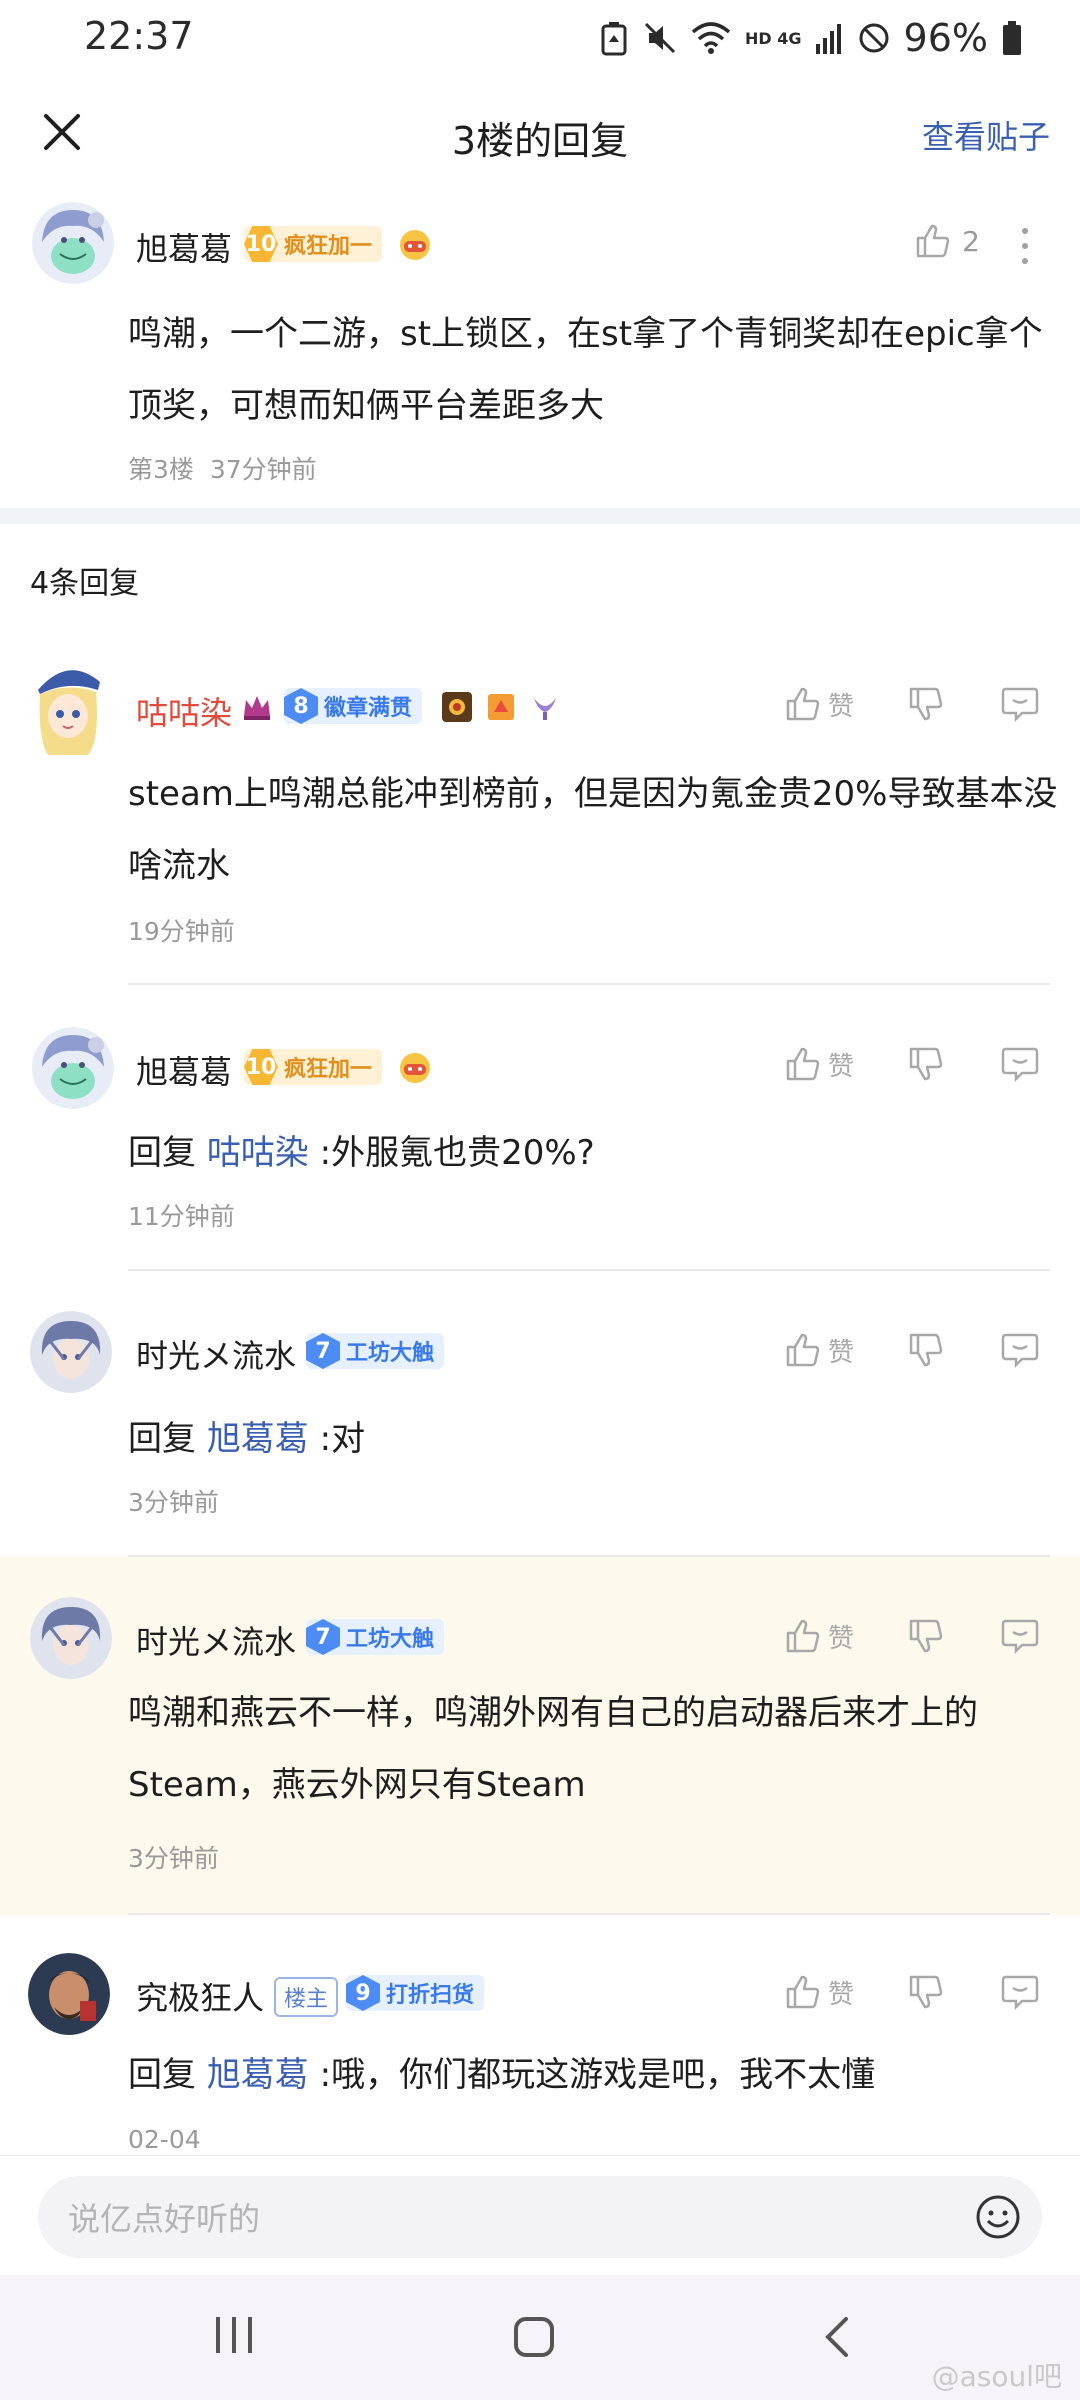 This screenshot has width=1080, height=2400. Describe the element at coordinates (363, 1993) in the screenshot. I see `level-number: 9` at that location.